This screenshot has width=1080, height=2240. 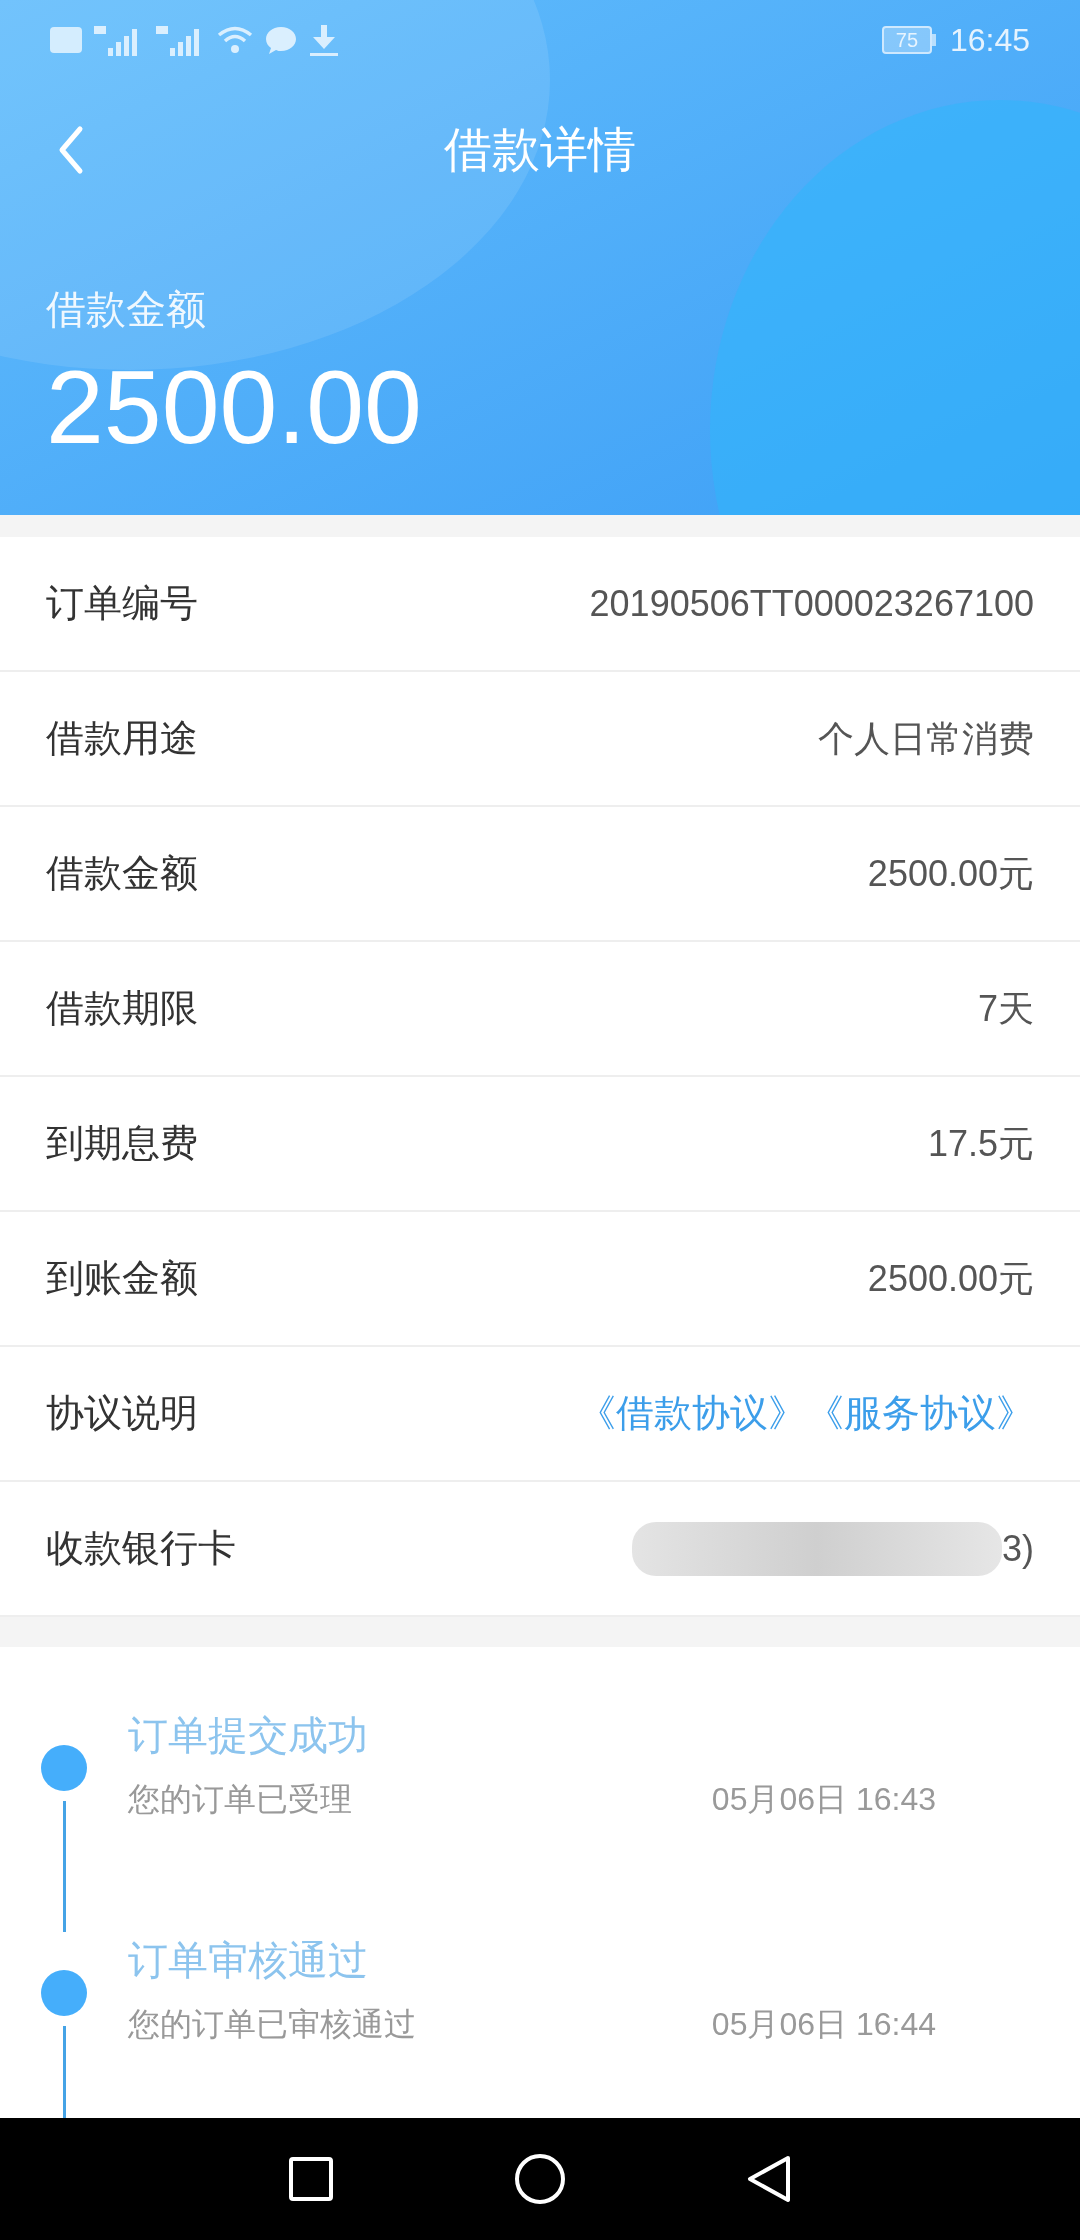 What do you see at coordinates (248, 1735) in the screenshot?
I see `step-title: 订单提交成功` at bounding box center [248, 1735].